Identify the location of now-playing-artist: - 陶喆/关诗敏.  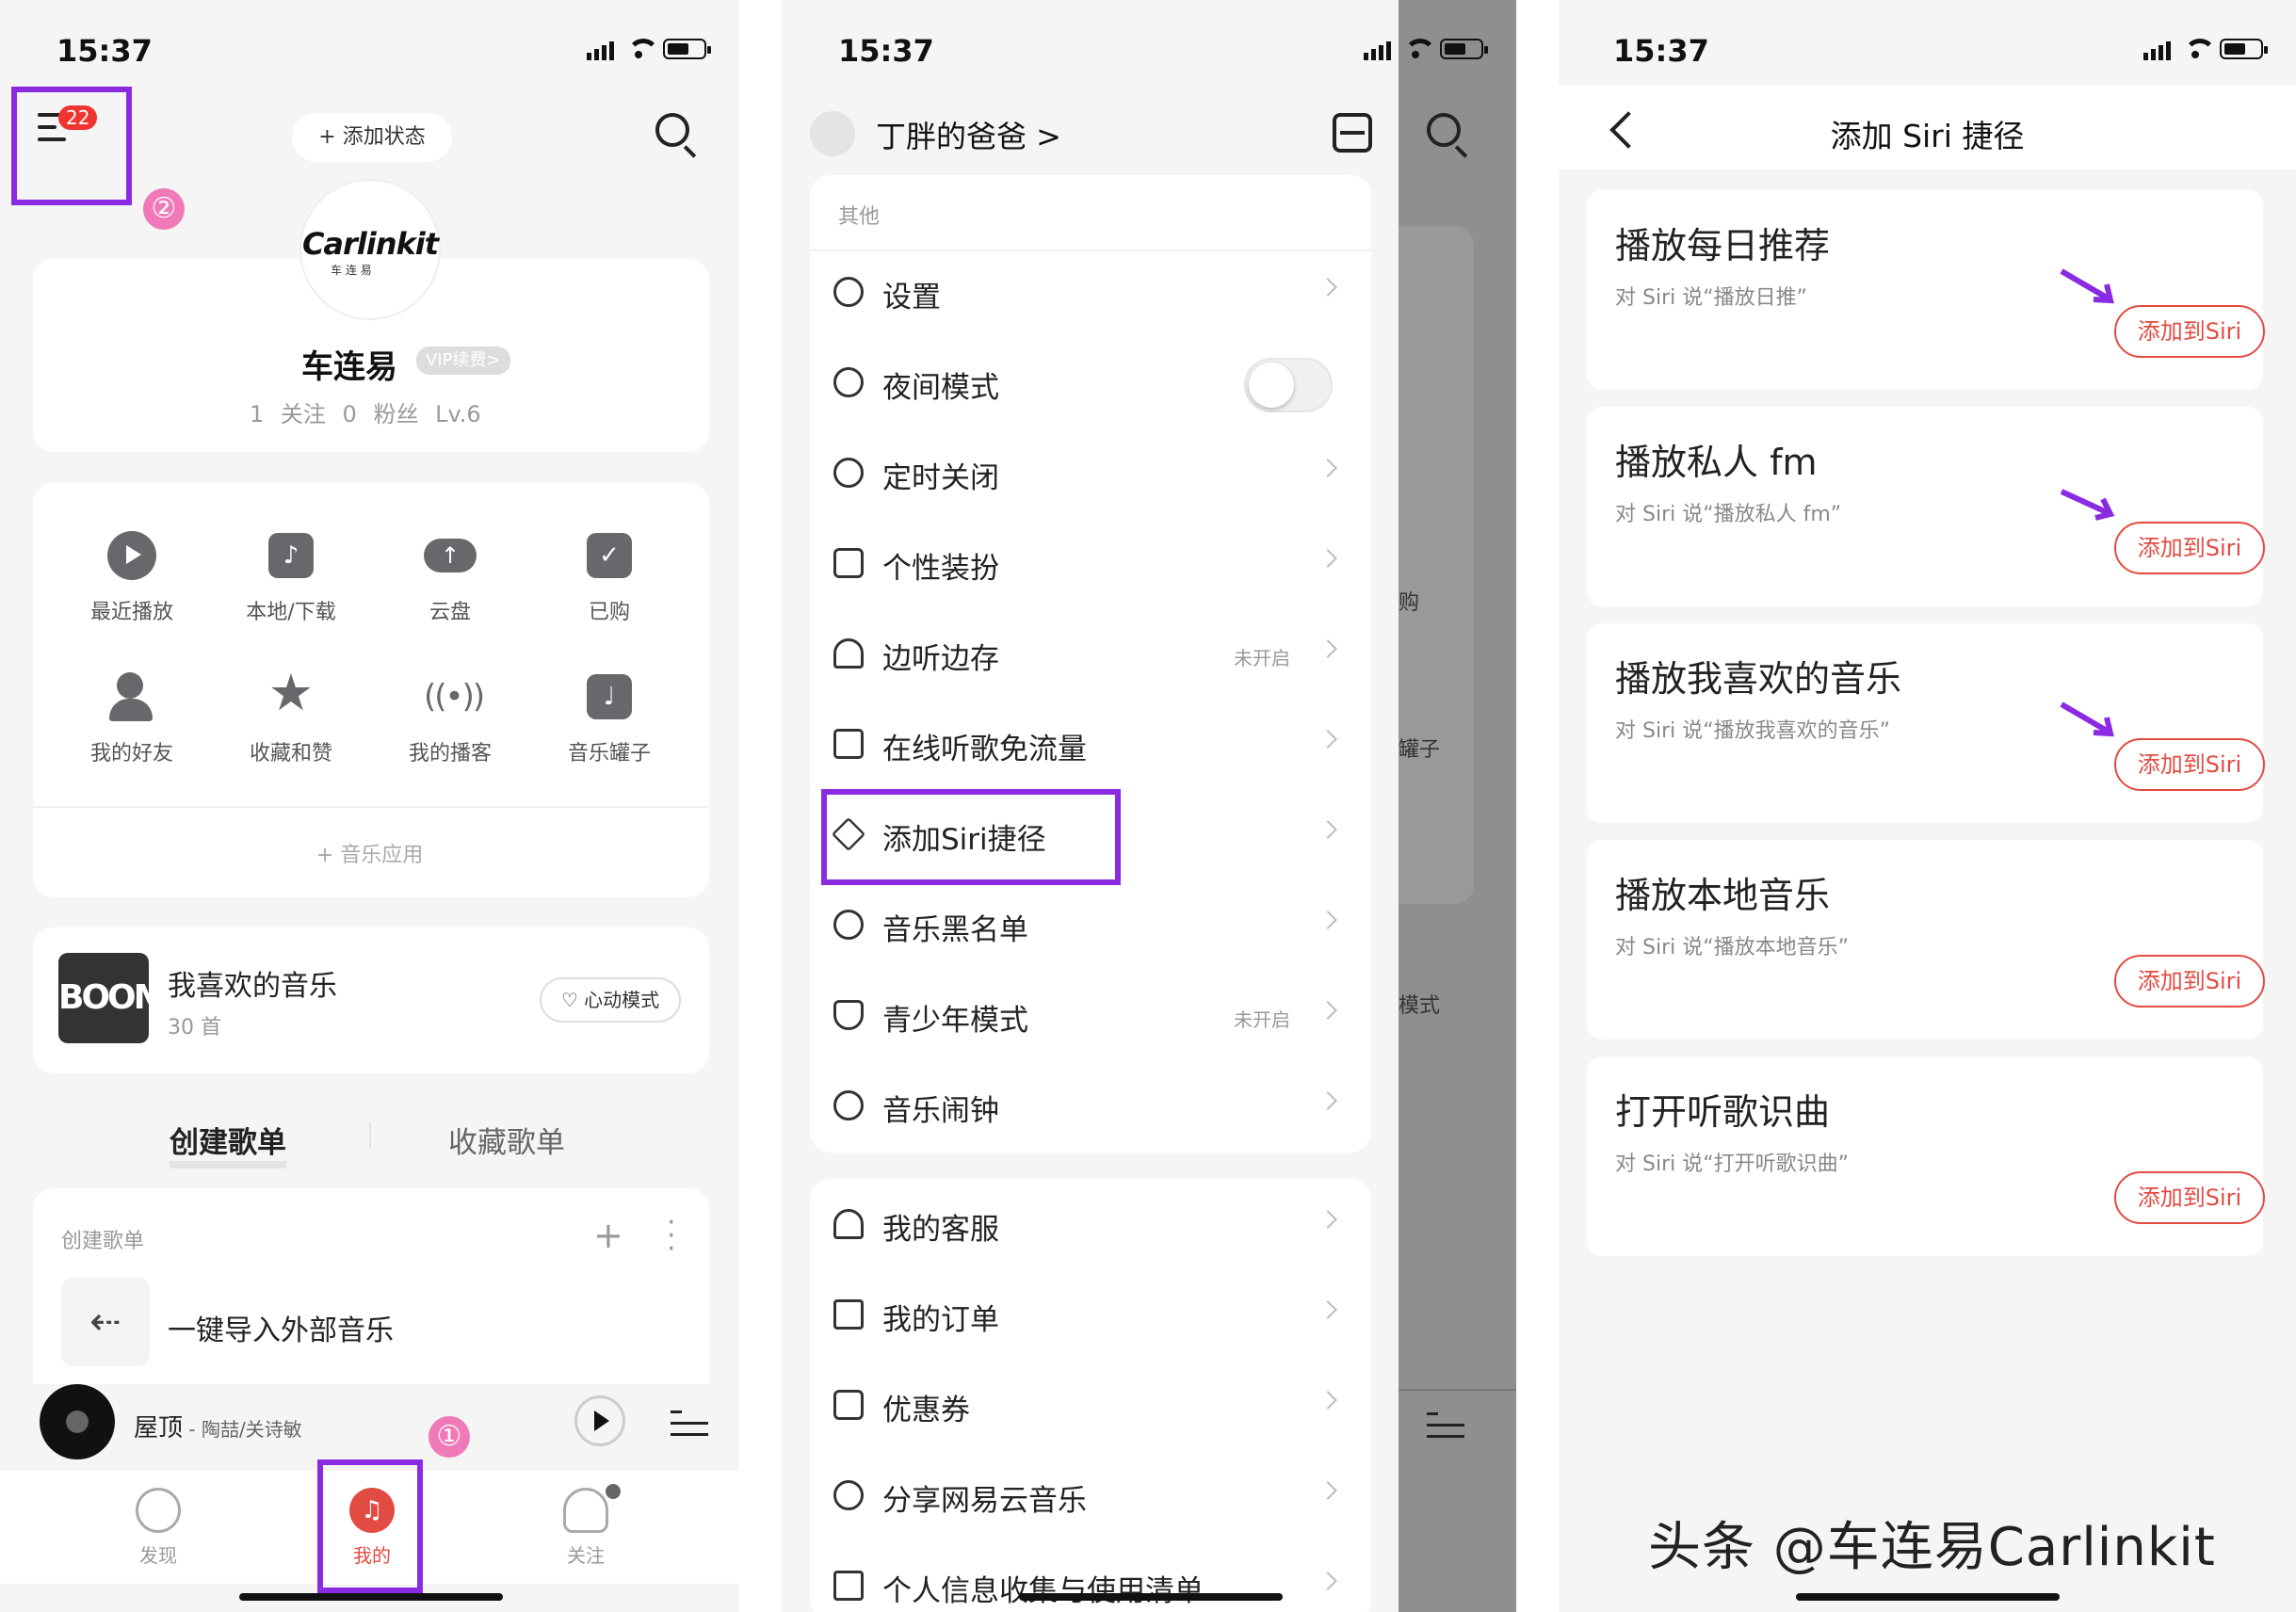
(242, 1429).